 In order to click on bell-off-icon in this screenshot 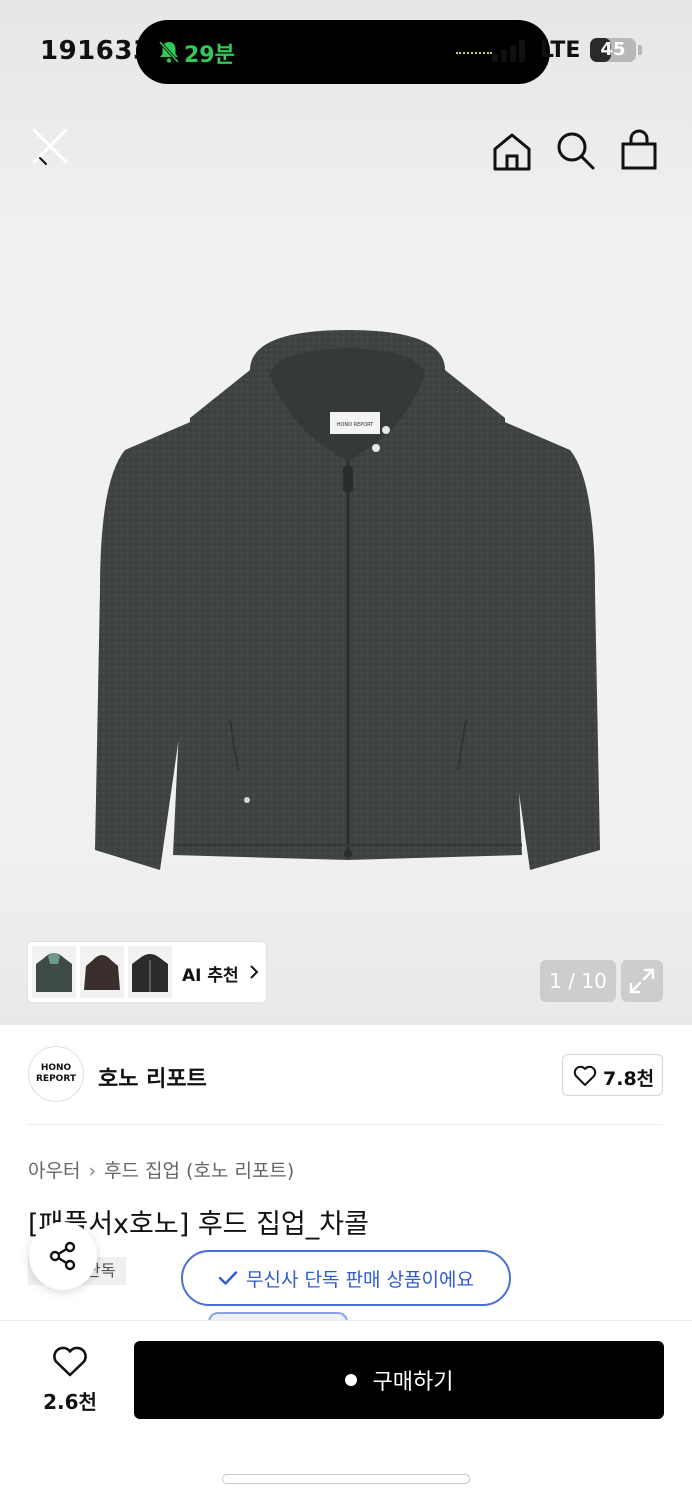, I will do `click(169, 52)`.